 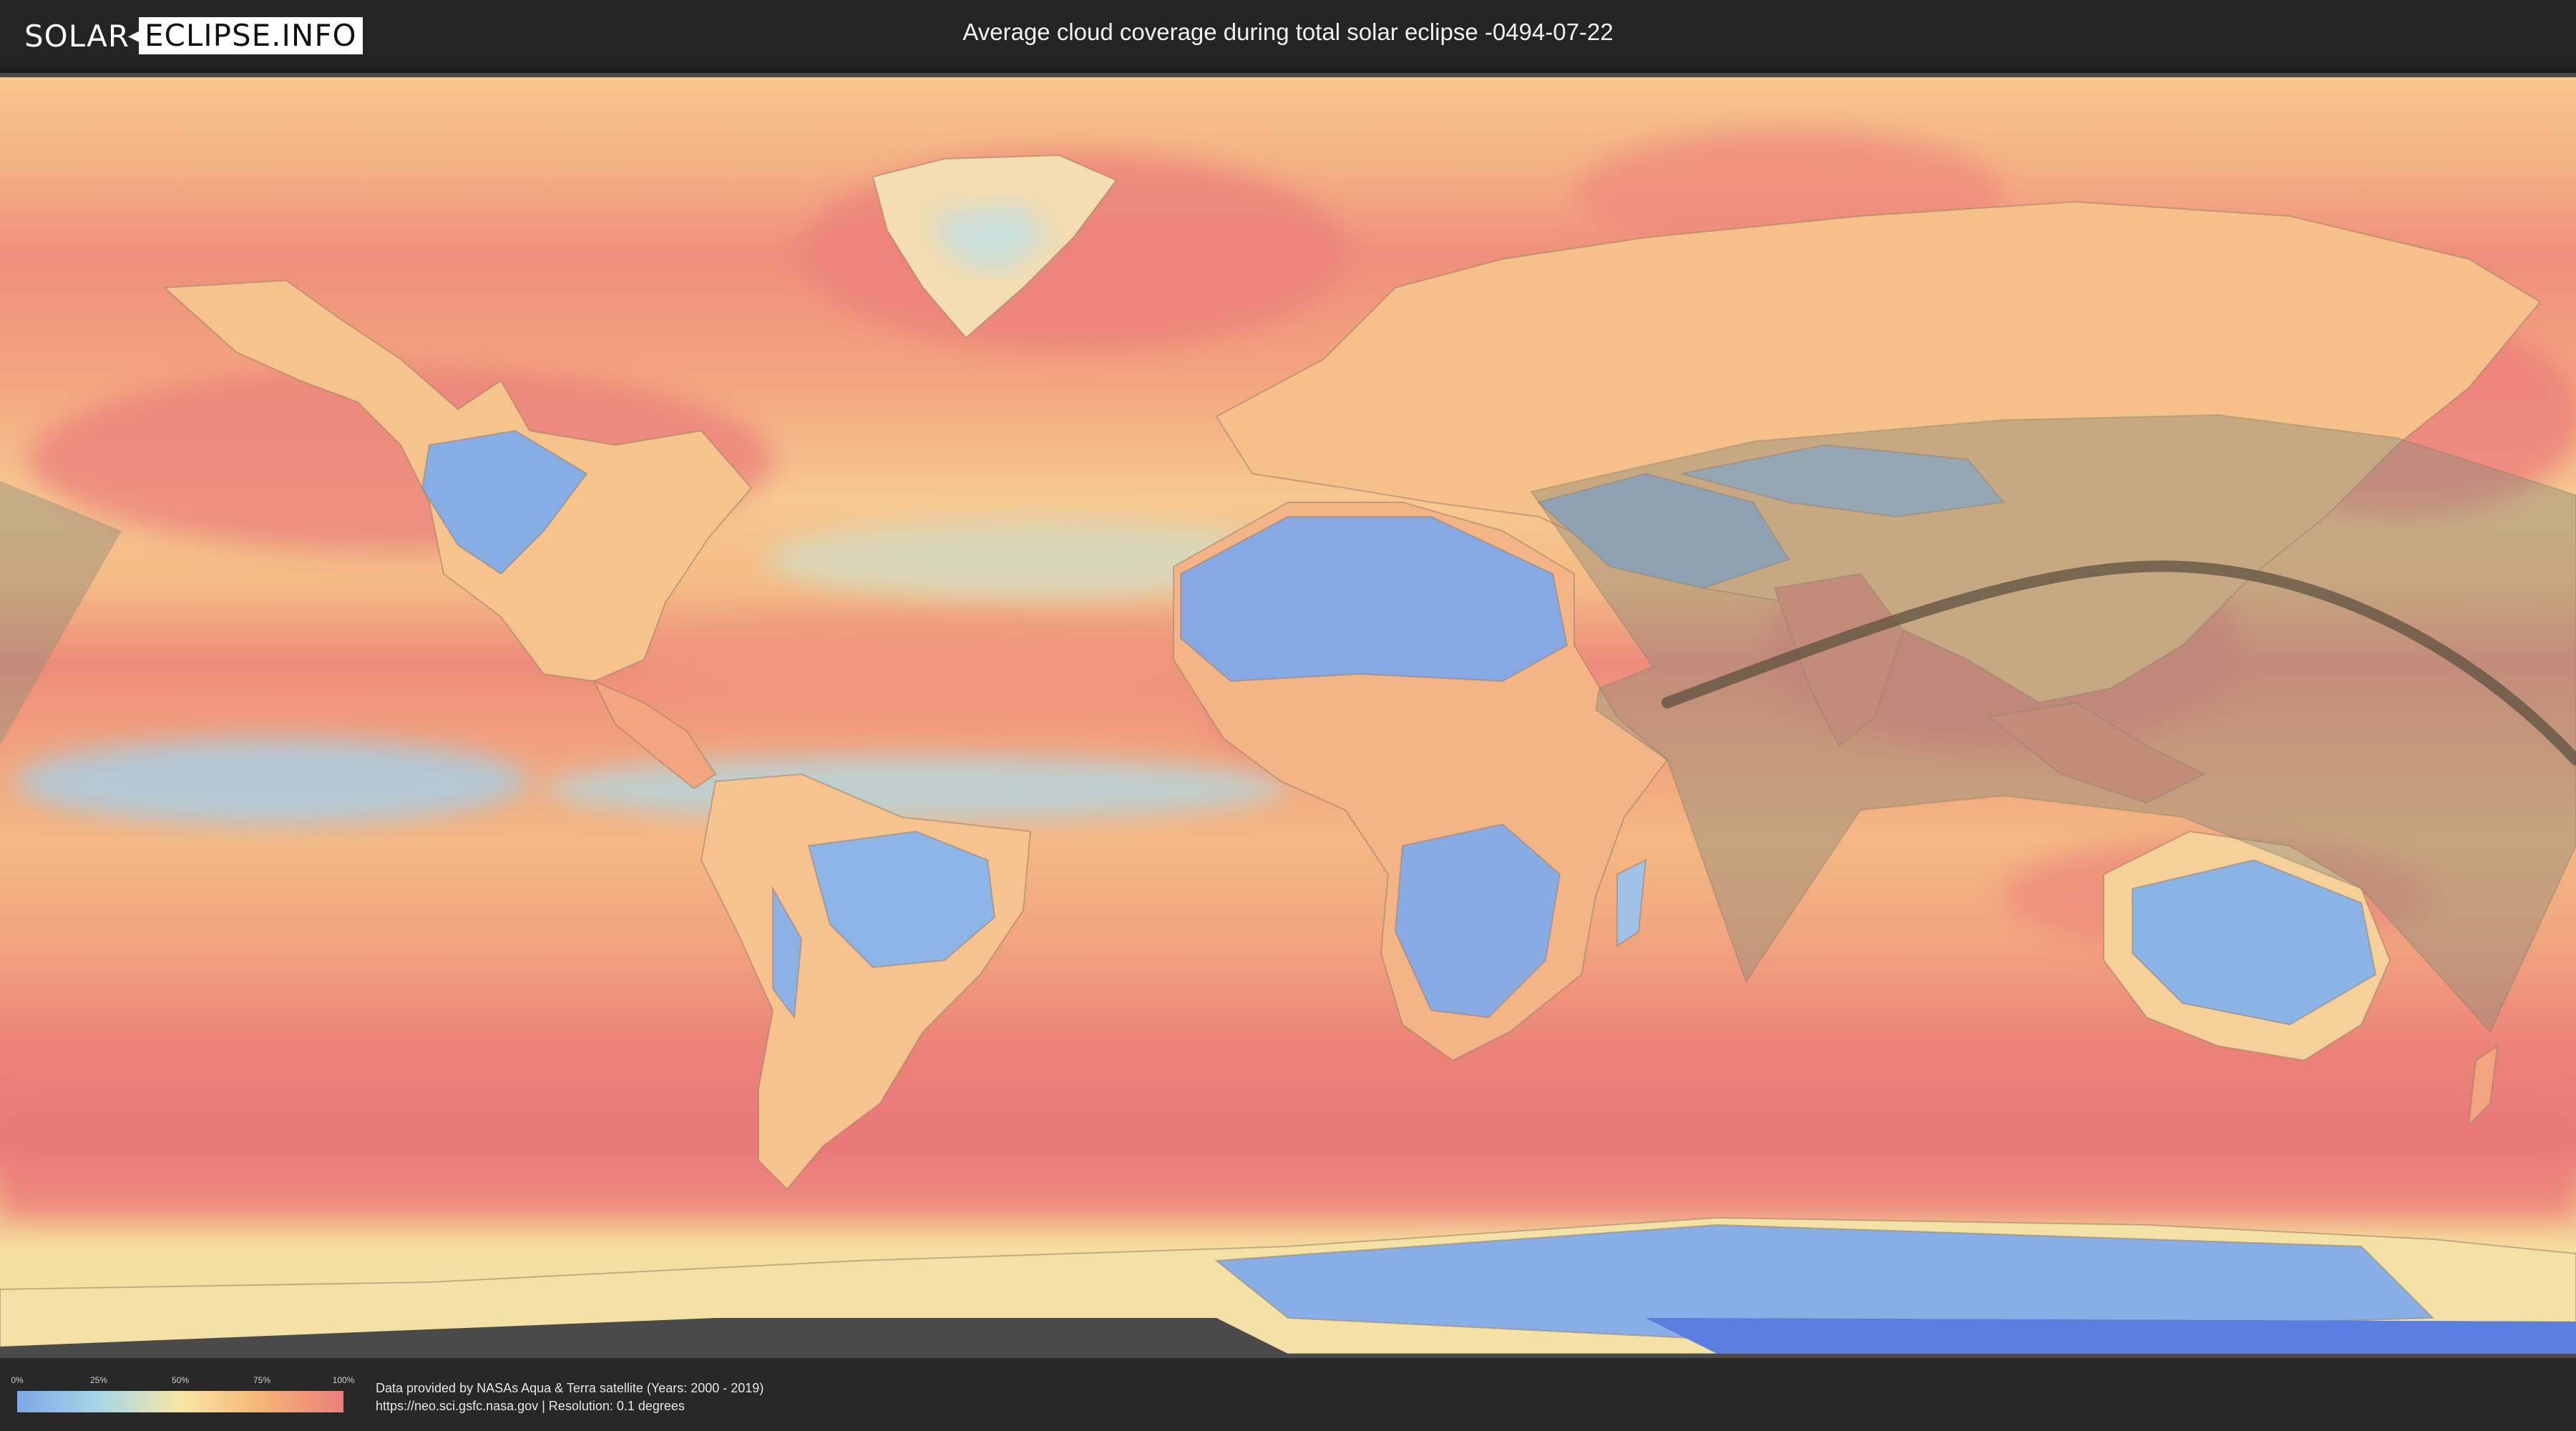 What do you see at coordinates (135, 36) in the screenshot?
I see `logo-spark-icon: ◀` at bounding box center [135, 36].